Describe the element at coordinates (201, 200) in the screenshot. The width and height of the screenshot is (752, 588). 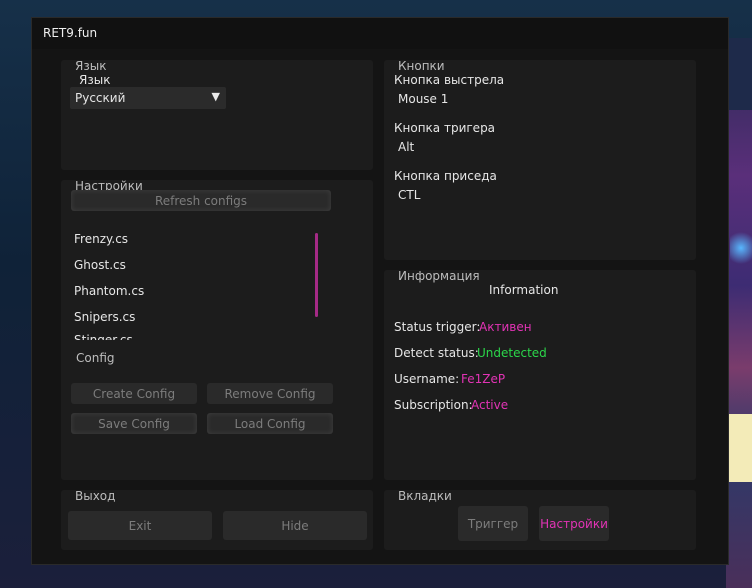
I see `refresh-configs-button: Refresh configs` at that location.